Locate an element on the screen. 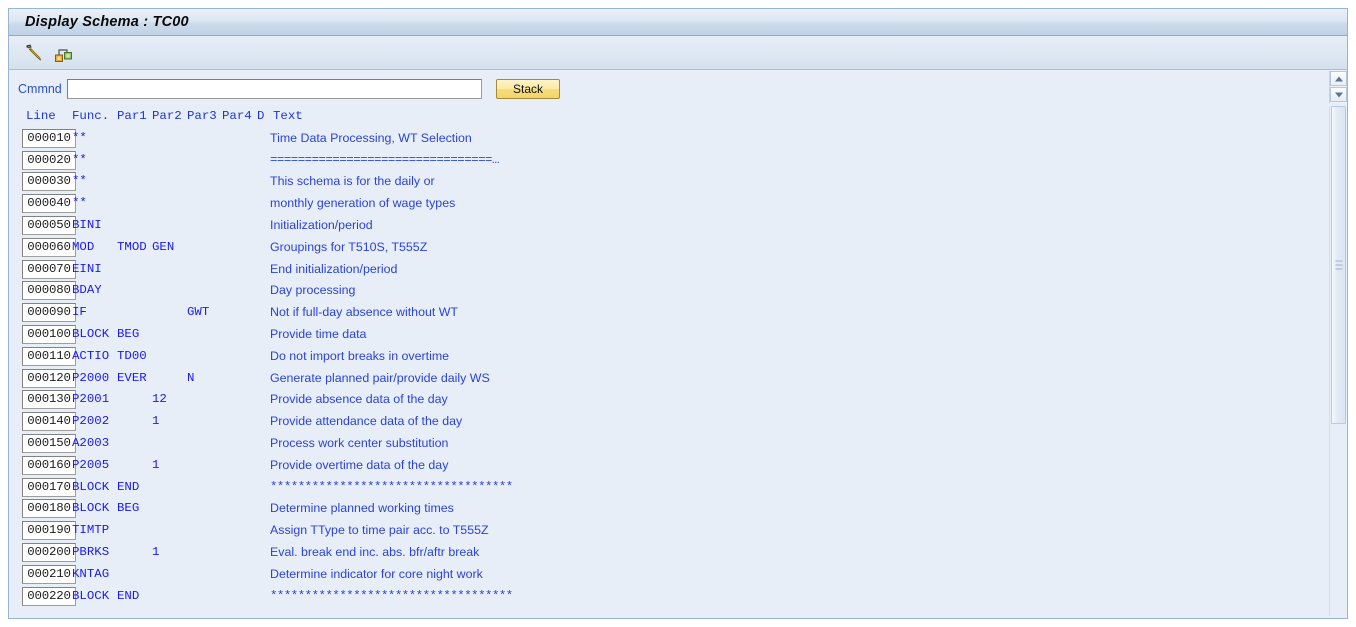 Image resolution: width=1356 pixels, height=627 pixels. edit-pencil-icon is located at coordinates (34, 53).